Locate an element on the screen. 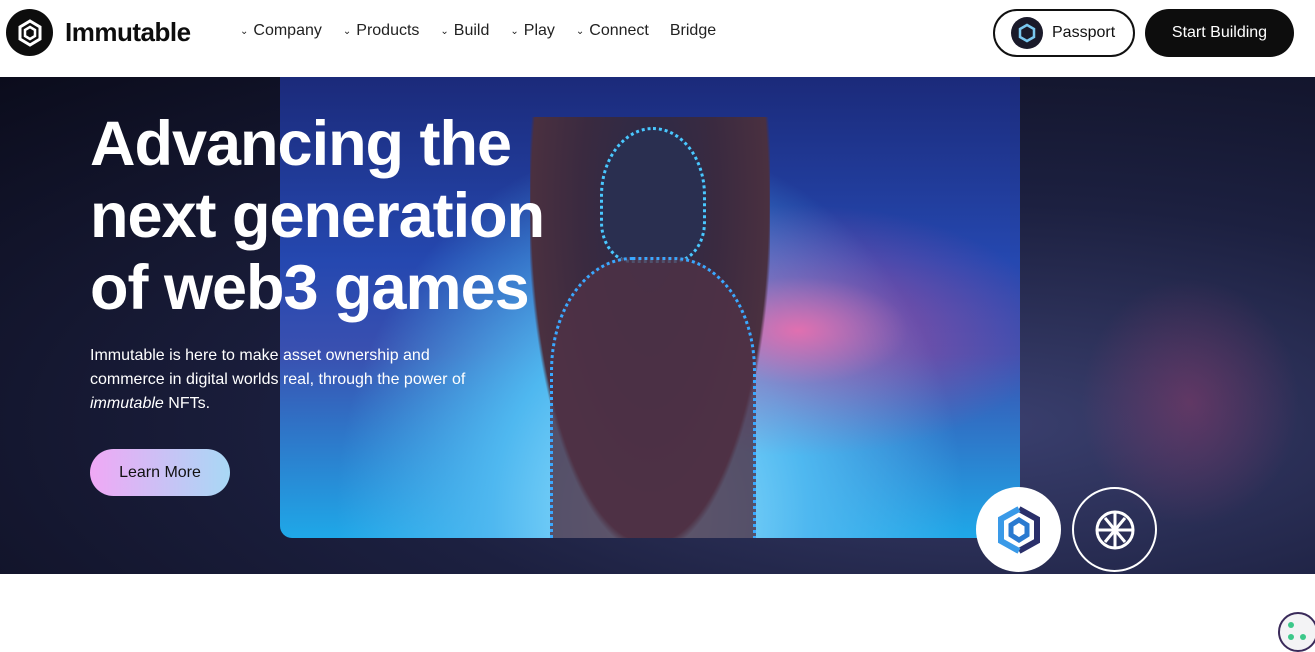 The width and height of the screenshot is (1315, 652). menu-bridge: Bridge is located at coordinates (693, 31).